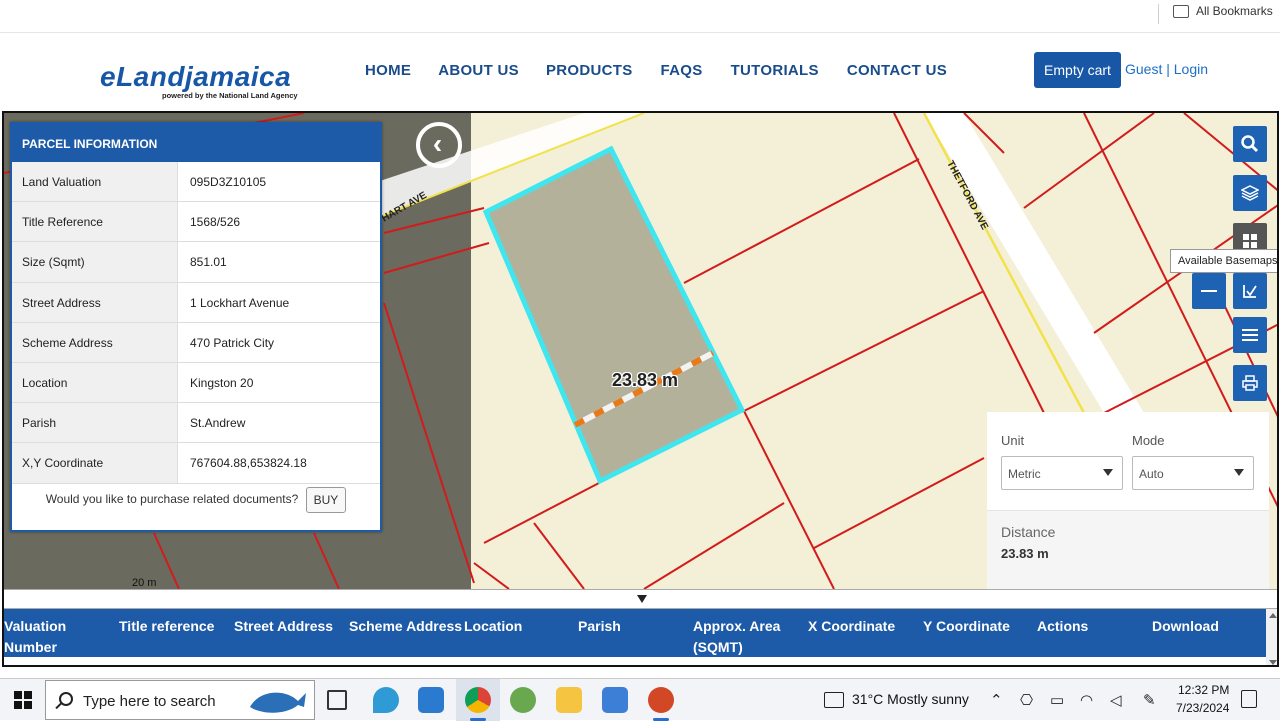  I want to click on parcel-key: X,Y Coordinate, so click(95, 463).